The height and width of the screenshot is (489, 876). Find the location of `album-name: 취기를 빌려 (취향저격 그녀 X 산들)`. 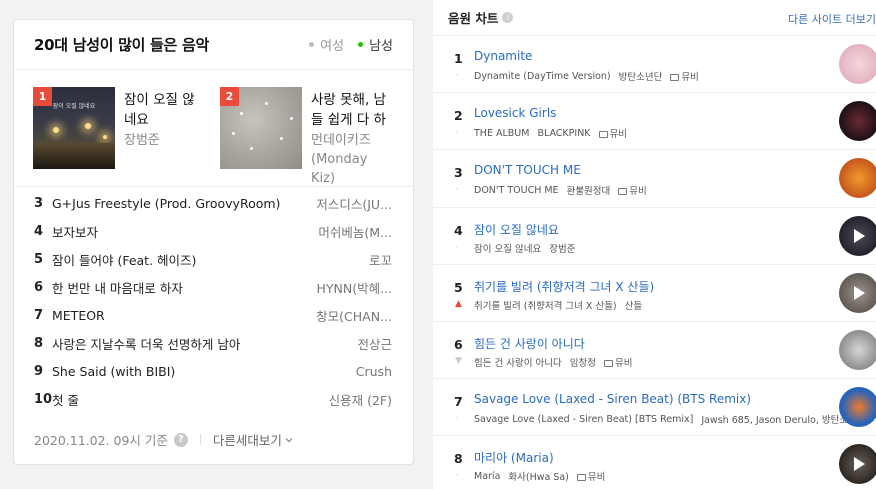

album-name: 취기를 빌려 (취향저격 그녀 X 산들) is located at coordinates (545, 305).